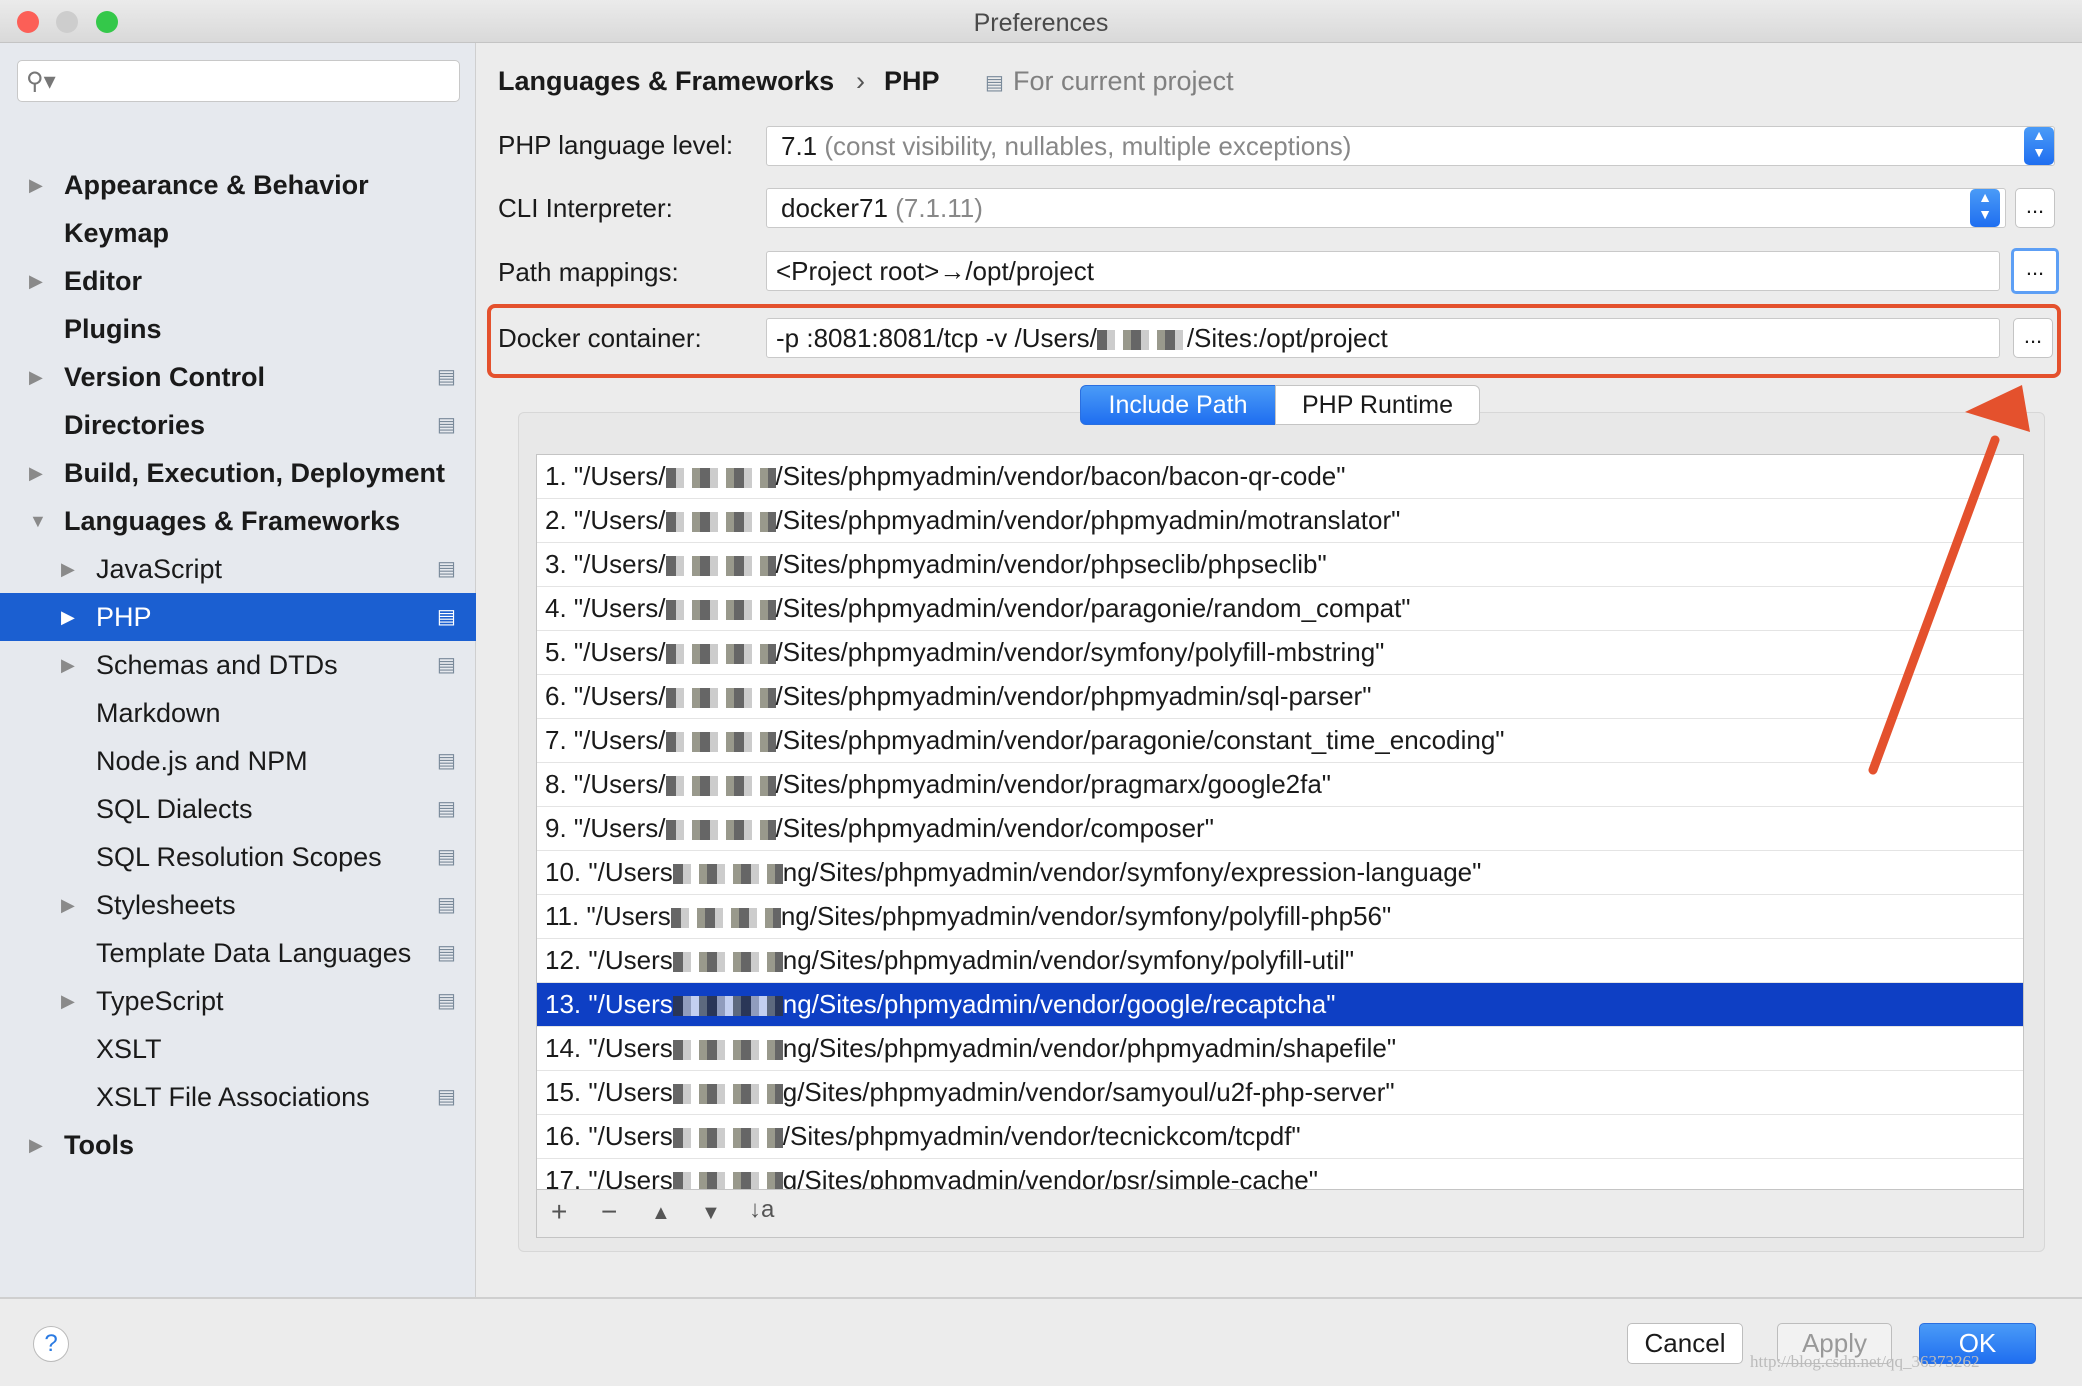  What do you see at coordinates (1685, 1343) in the screenshot?
I see `cancel-button: Cancel` at bounding box center [1685, 1343].